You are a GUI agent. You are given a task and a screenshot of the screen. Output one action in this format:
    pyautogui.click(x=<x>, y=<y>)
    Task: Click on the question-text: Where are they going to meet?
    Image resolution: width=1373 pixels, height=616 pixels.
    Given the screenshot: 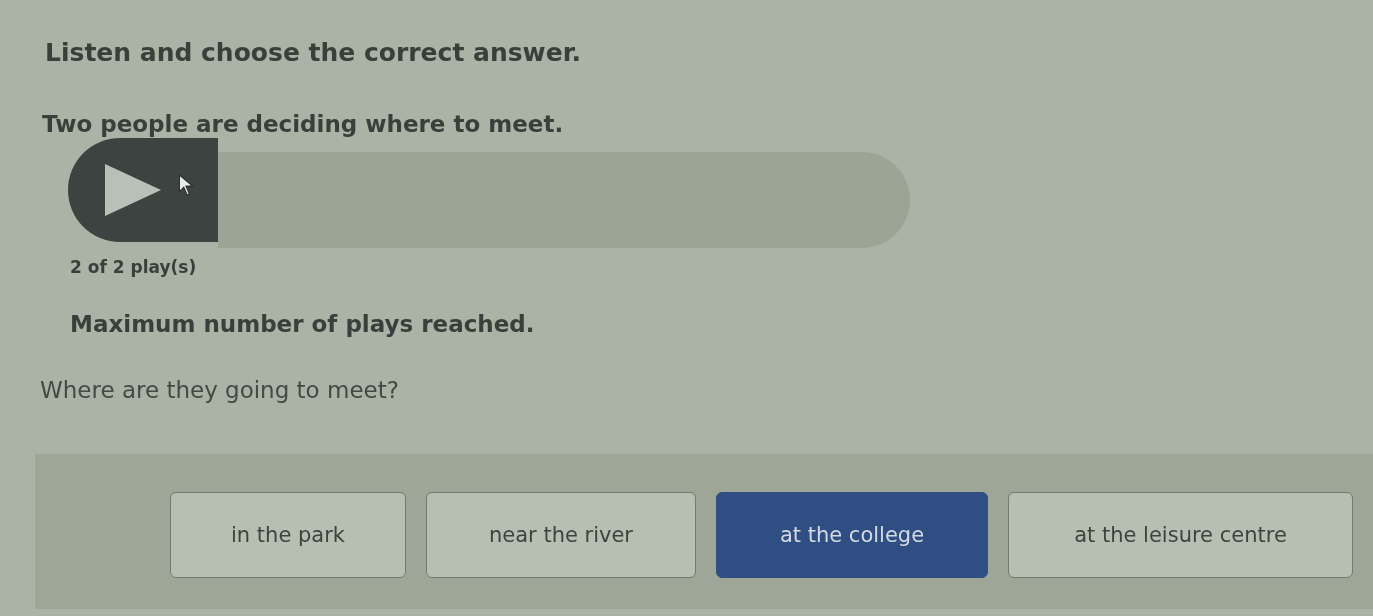 What is the action you would take?
    pyautogui.click(x=219, y=390)
    